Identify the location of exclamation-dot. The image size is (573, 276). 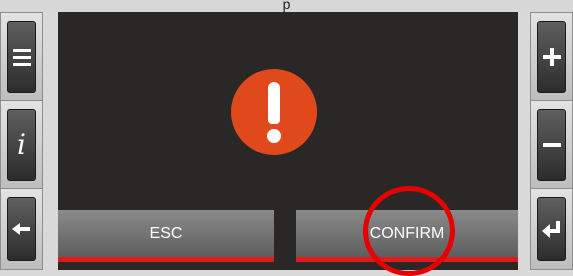
(274, 136).